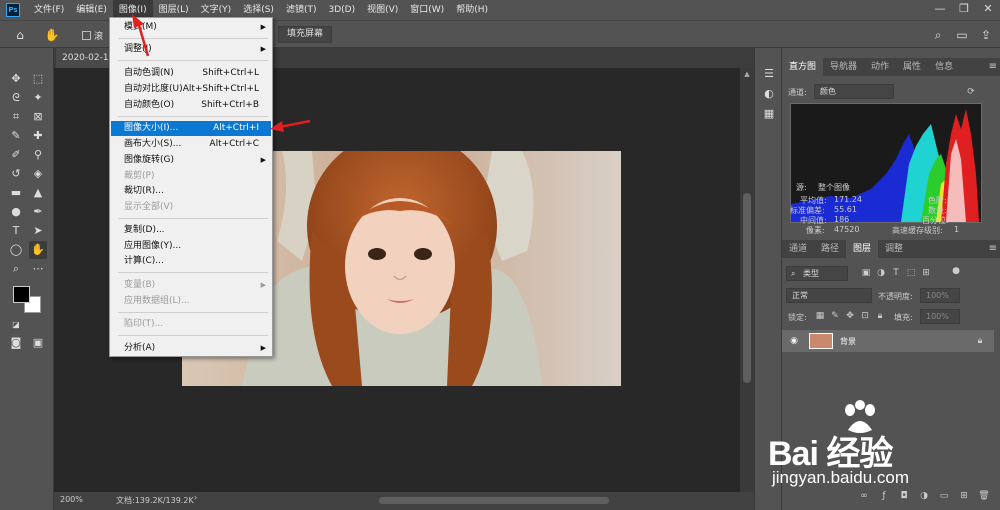 Image resolution: width=1000 pixels, height=510 pixels. Describe the element at coordinates (862, 249) in the screenshot. I see `tab-layers: 图层` at that location.